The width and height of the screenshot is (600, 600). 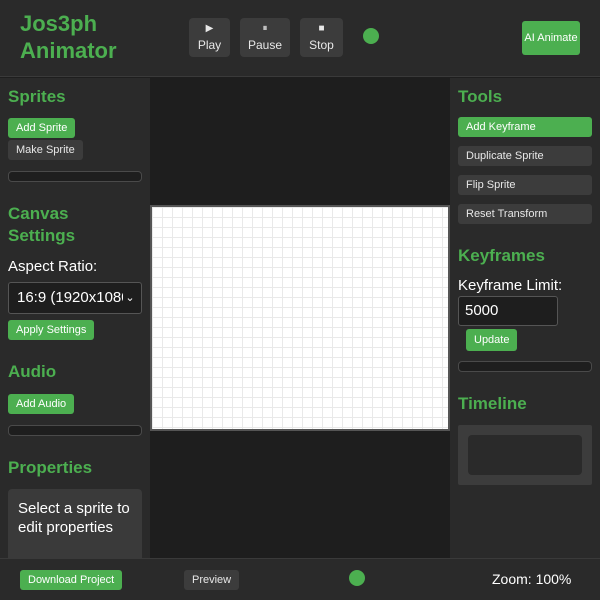 What do you see at coordinates (71, 580) in the screenshot?
I see `download-project-button: Download Project` at bounding box center [71, 580].